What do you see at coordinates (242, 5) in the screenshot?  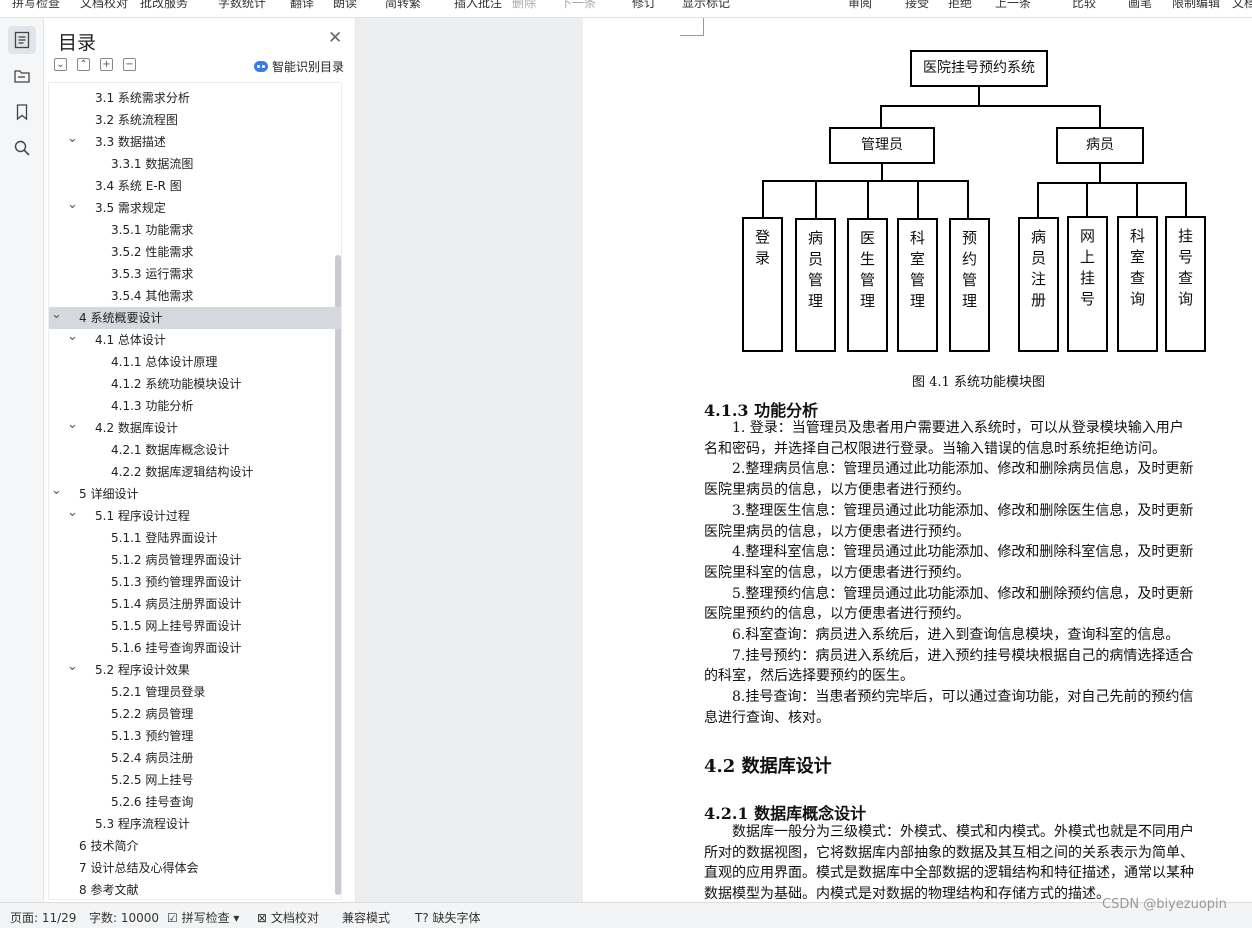 I see `ribbon-word-count: 字数统计` at bounding box center [242, 5].